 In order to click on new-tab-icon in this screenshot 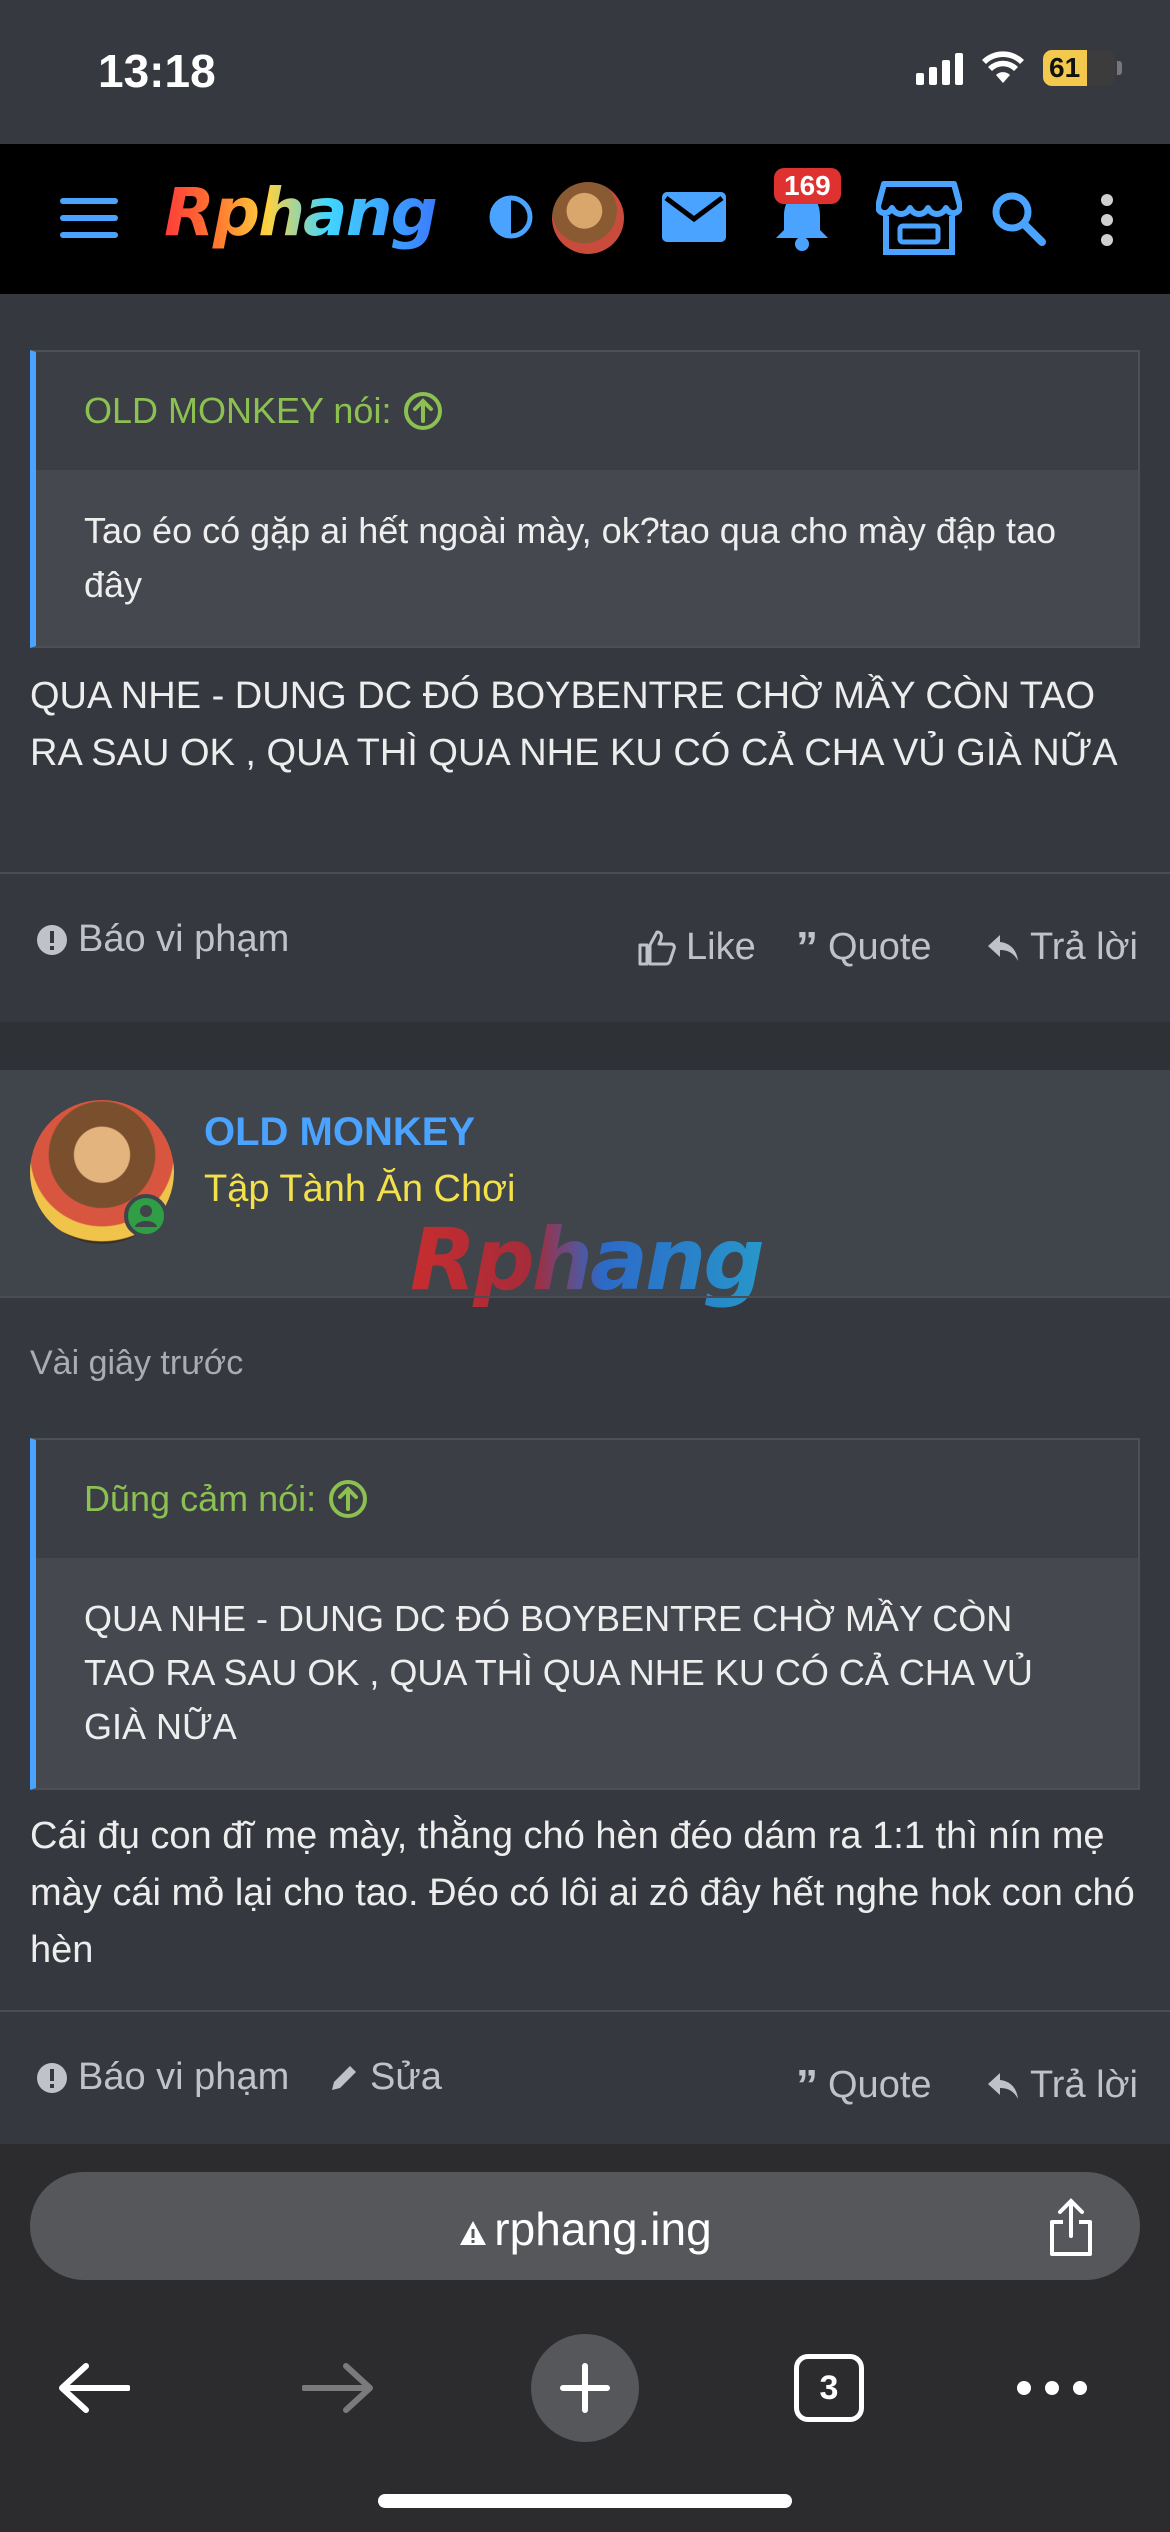, I will do `click(585, 2388)`.